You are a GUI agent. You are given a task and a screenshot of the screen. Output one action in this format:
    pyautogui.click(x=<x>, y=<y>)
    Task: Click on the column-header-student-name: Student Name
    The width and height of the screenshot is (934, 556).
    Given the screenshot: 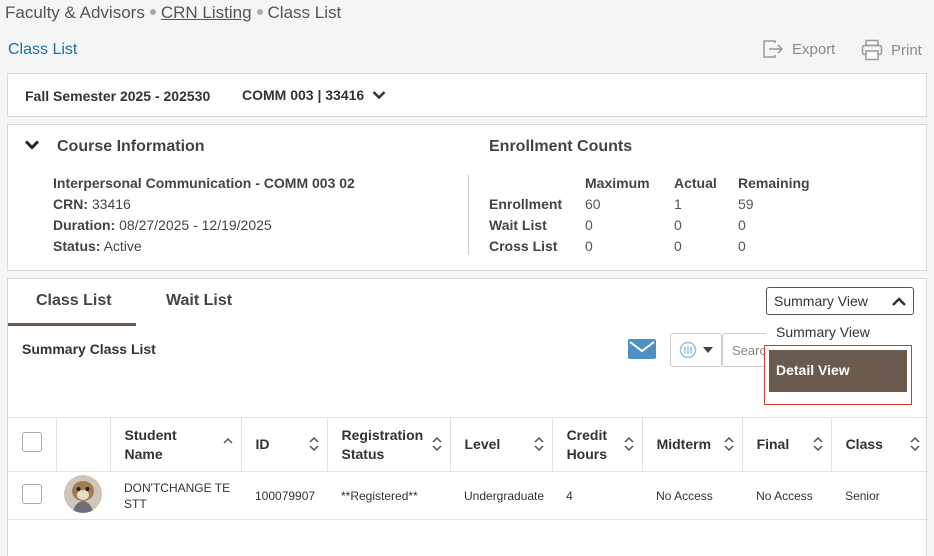 What is the action you would take?
    pyautogui.click(x=175, y=444)
    